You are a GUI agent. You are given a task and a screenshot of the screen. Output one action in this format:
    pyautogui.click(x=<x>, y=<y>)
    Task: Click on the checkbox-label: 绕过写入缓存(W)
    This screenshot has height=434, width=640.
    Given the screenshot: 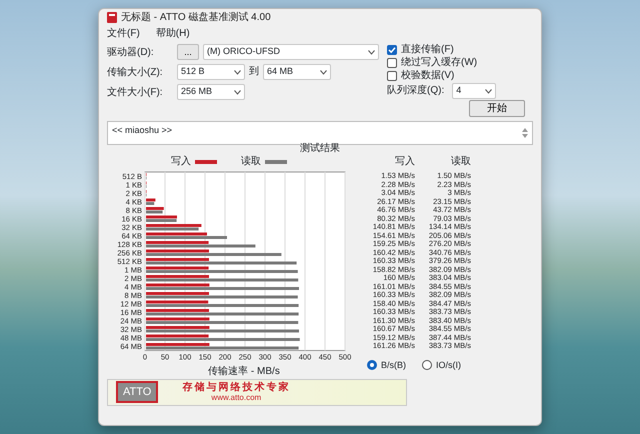 What is the action you would take?
    pyautogui.click(x=439, y=63)
    